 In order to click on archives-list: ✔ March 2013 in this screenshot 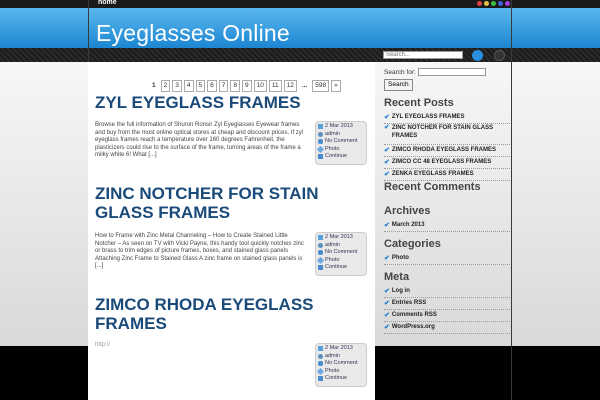, I will do `click(447, 226)`.